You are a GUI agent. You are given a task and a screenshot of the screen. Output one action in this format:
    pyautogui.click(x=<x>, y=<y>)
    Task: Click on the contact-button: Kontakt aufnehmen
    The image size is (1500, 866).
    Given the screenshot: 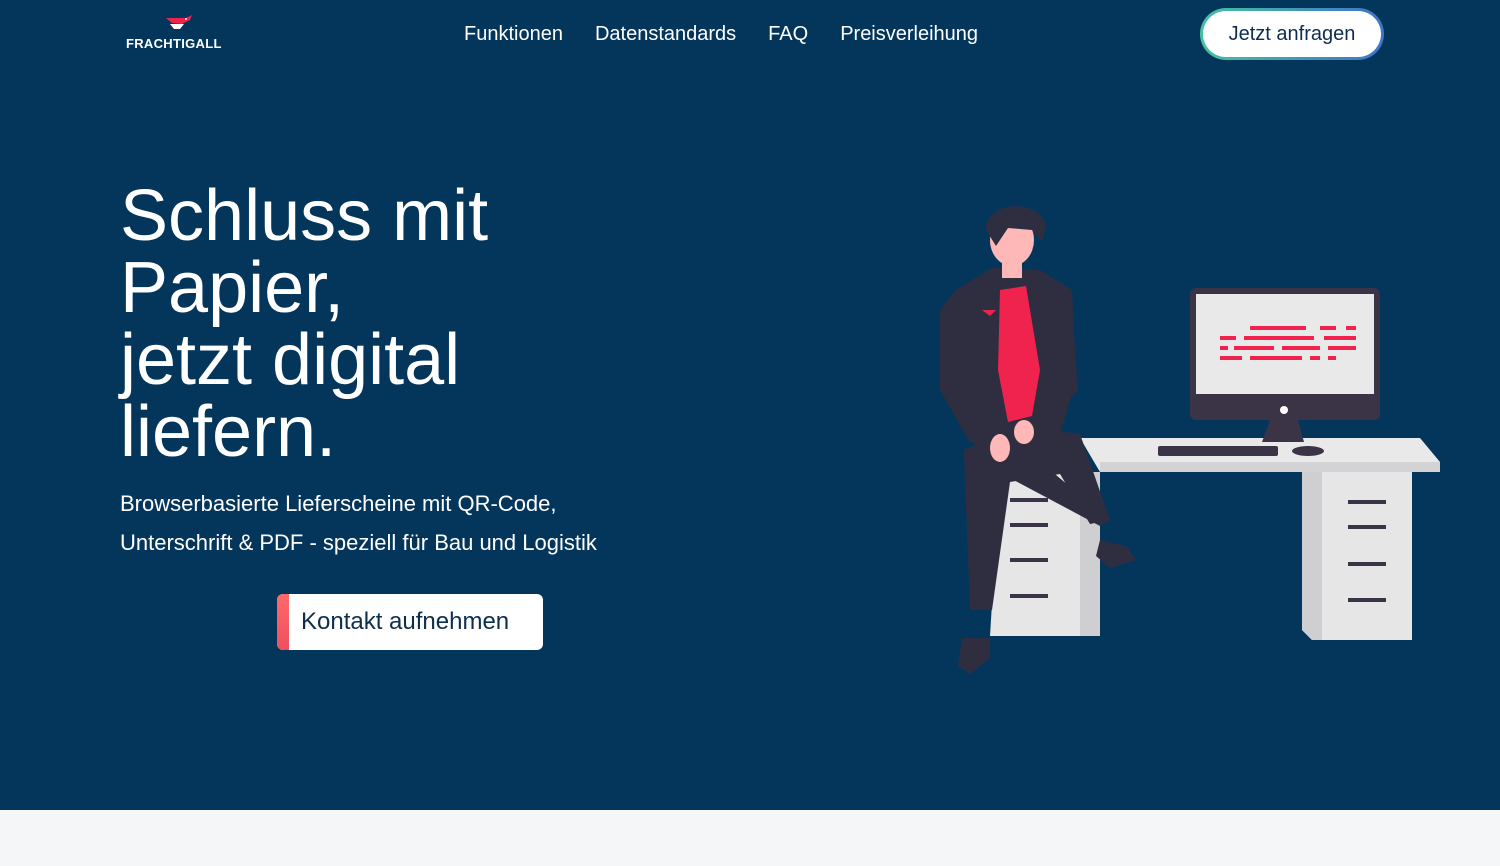 What is the action you would take?
    pyautogui.click(x=410, y=622)
    